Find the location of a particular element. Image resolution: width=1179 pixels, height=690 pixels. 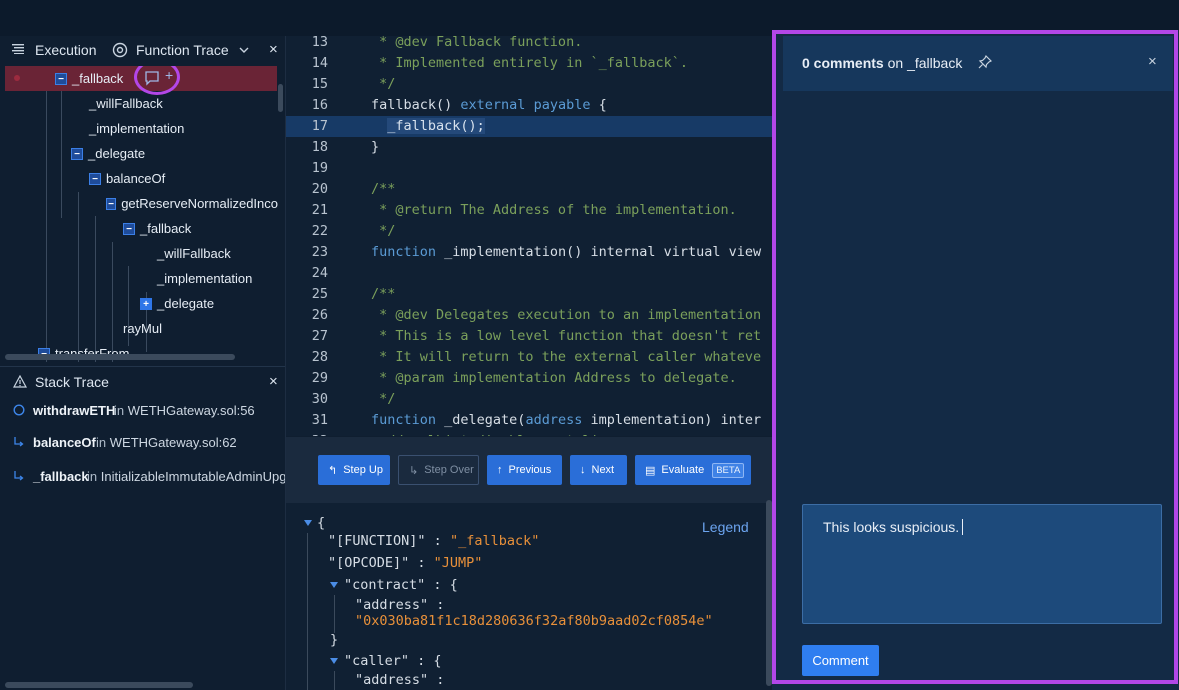

comments-title: 0 comments on _fallback is located at coordinates (882, 63).